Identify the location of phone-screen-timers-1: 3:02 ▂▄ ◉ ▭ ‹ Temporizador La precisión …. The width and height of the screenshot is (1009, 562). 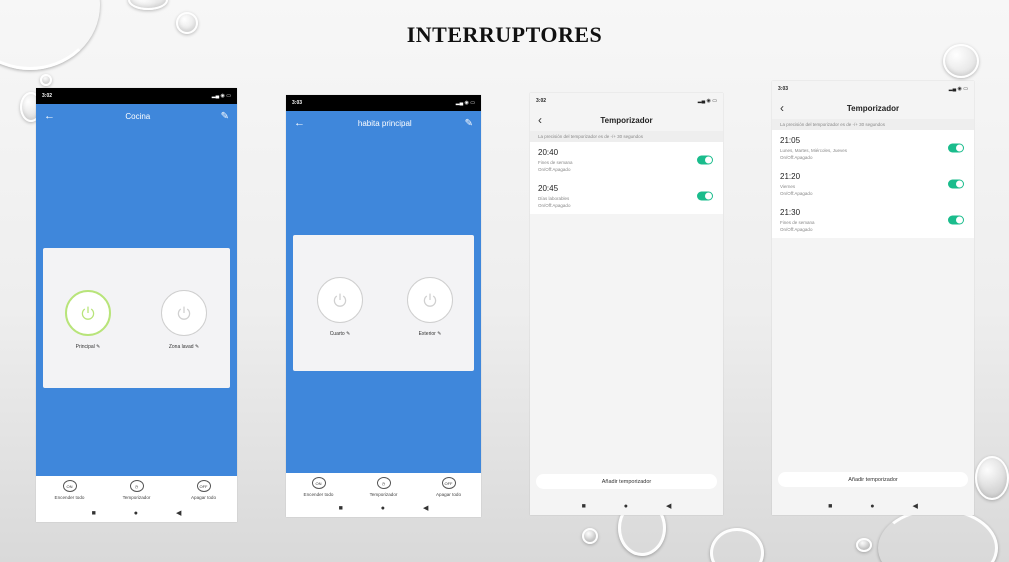
(626, 304).